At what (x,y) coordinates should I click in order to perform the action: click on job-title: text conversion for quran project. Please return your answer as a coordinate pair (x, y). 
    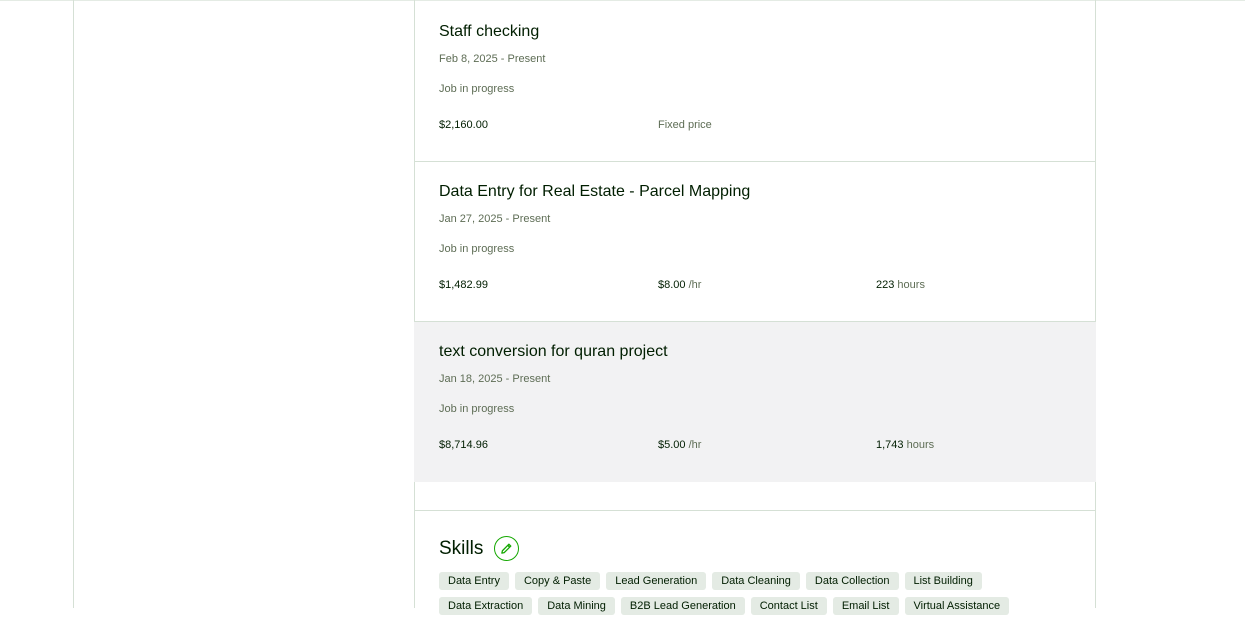
    Looking at the image, I should click on (553, 352).